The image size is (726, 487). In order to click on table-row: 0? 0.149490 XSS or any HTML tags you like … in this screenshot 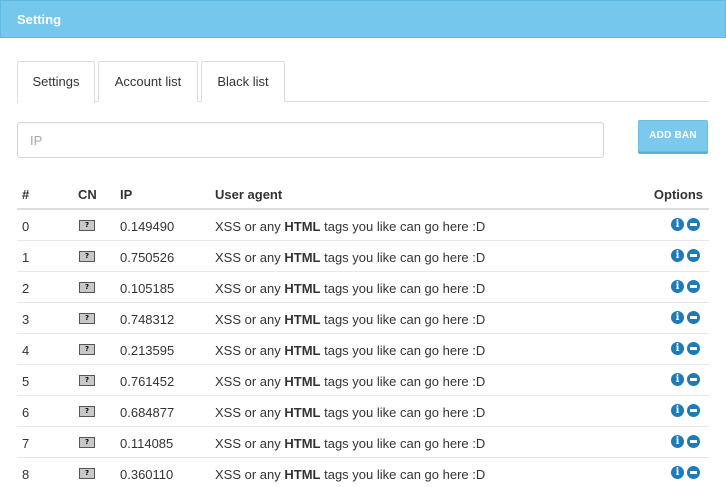, I will do `click(363, 225)`.